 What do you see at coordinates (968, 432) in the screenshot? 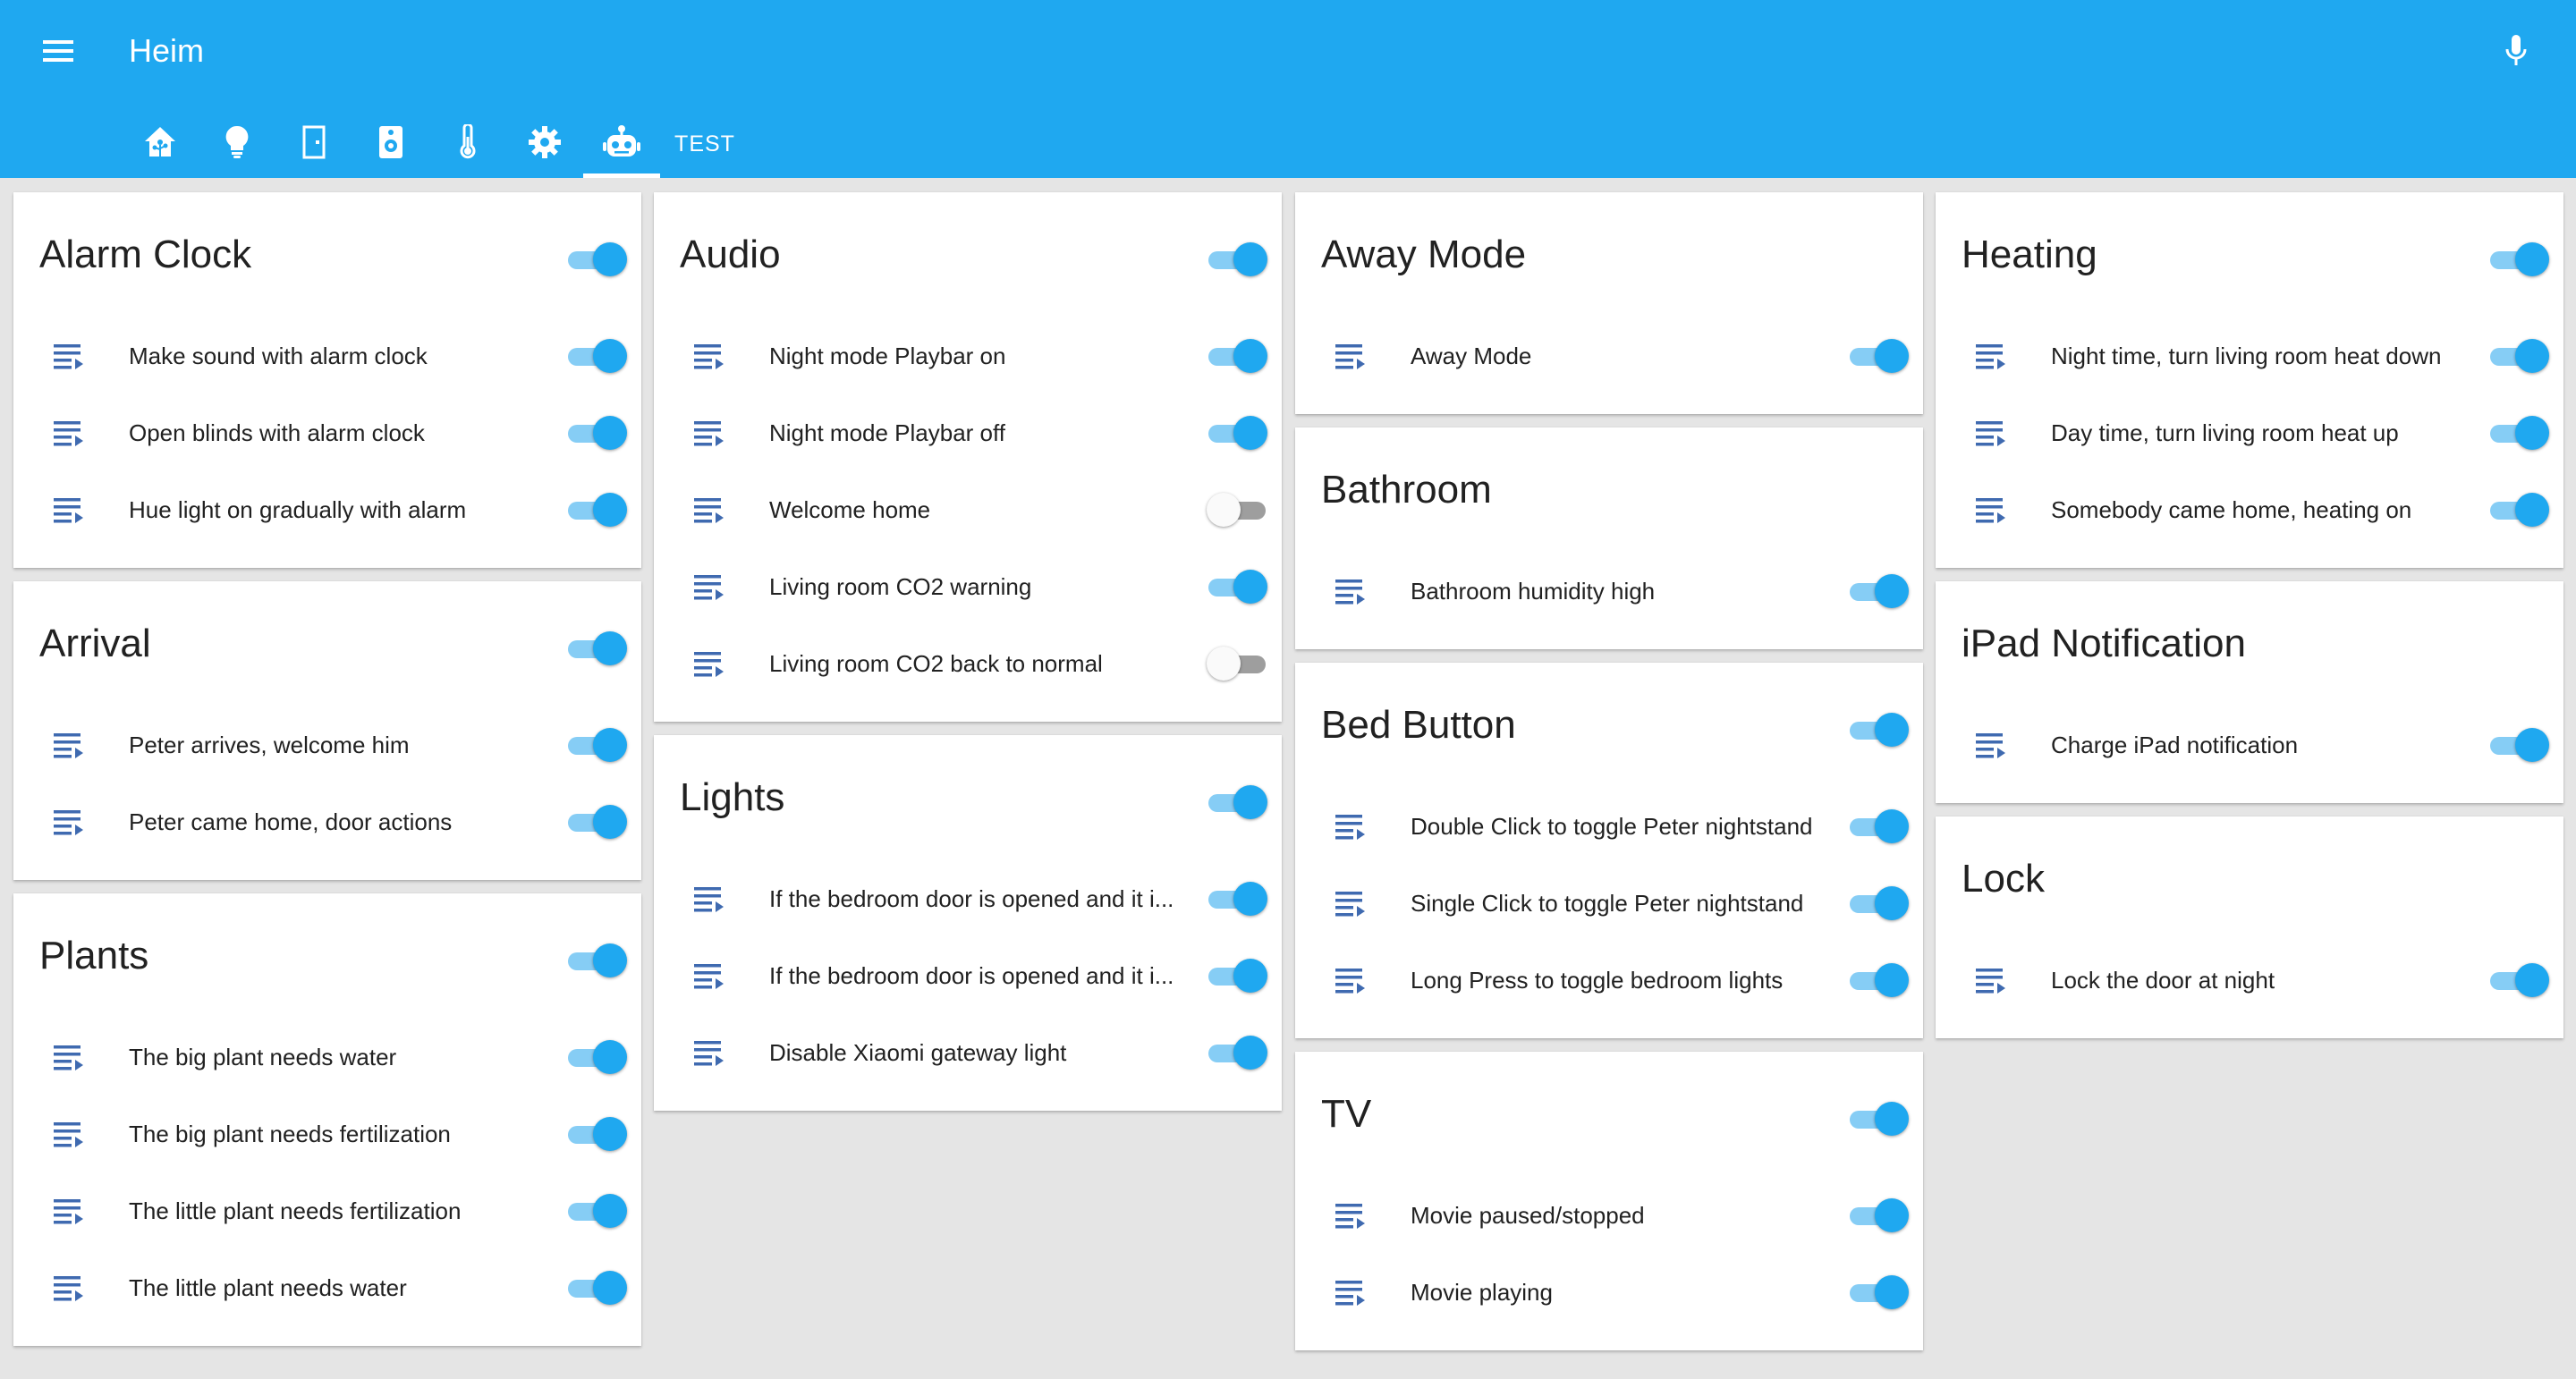
I see `automation-row: Night mode Playbar off` at bounding box center [968, 432].